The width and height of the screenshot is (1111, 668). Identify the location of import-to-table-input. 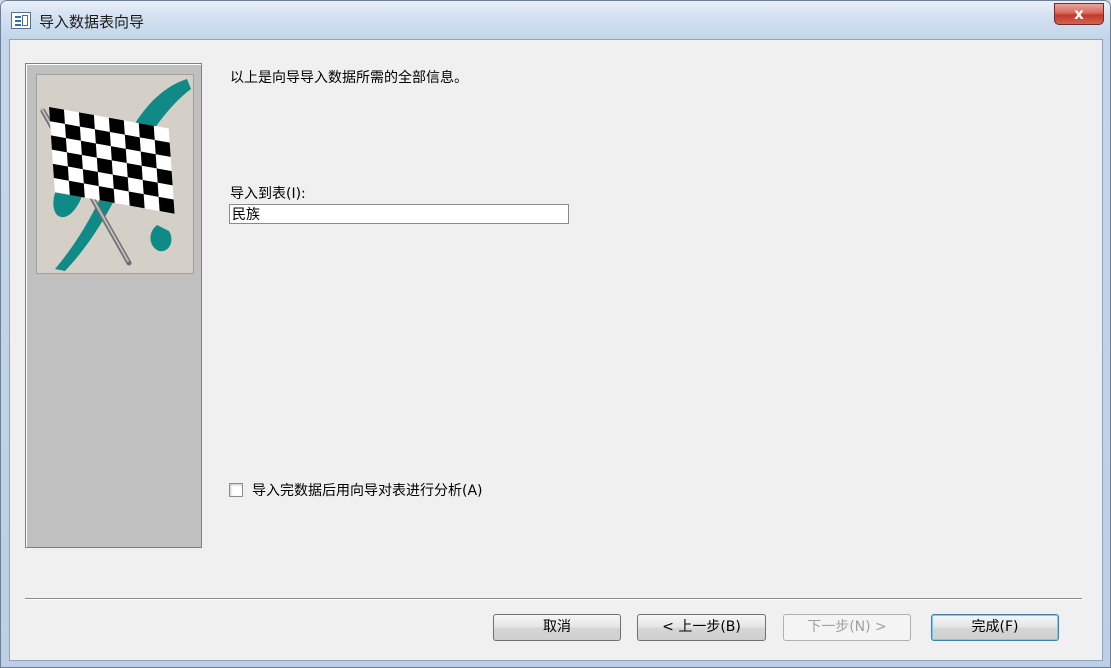
(399, 214).